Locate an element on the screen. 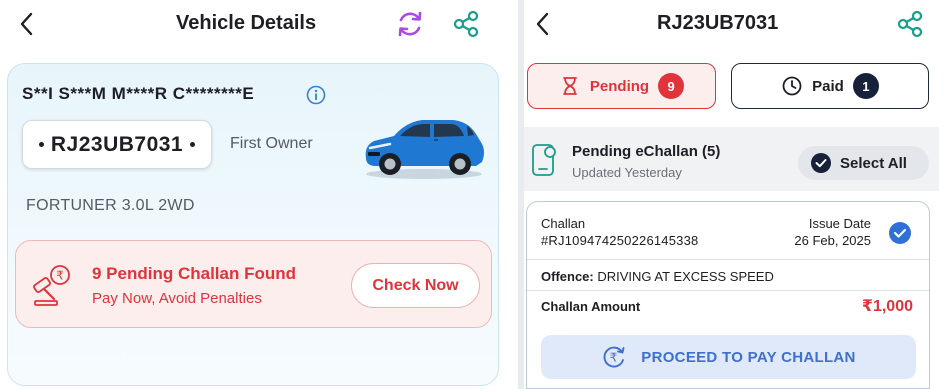 The height and width of the screenshot is (389, 947). page-title: RJ23UB7031 is located at coordinates (718, 23).